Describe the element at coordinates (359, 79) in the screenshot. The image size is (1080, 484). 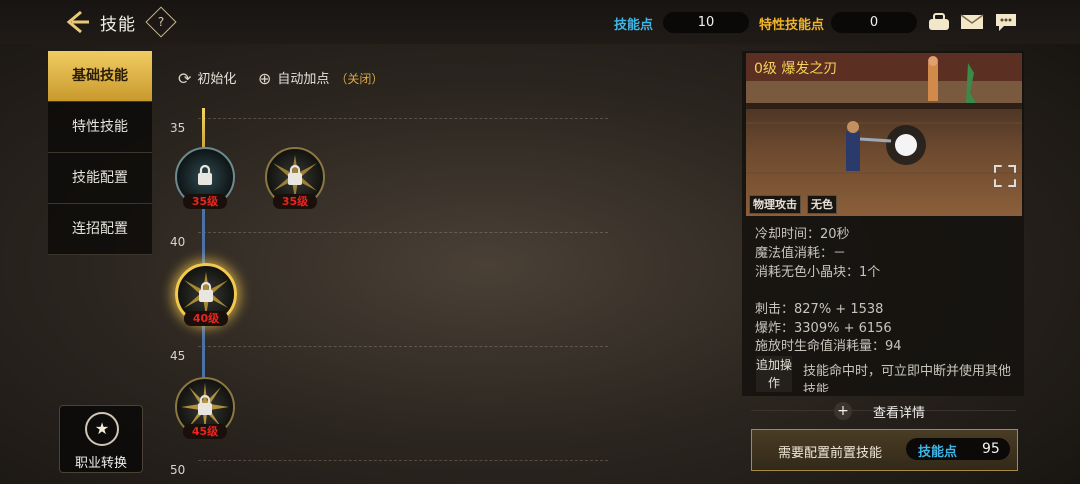
I see `auto-assign-state: （关闭）` at that location.